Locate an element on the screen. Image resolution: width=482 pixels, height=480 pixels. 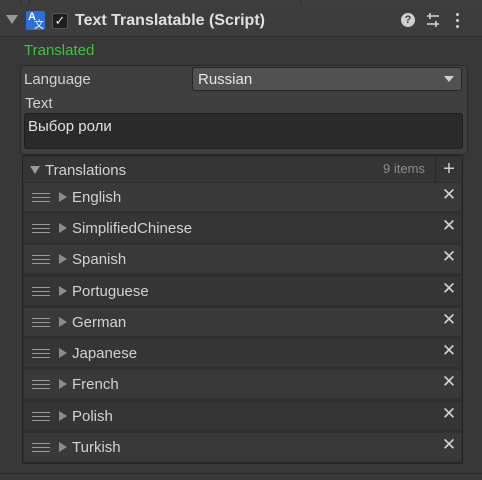
component-header: A 文 ✓ Text Translatable (Script) ? is located at coordinates (241, 20).